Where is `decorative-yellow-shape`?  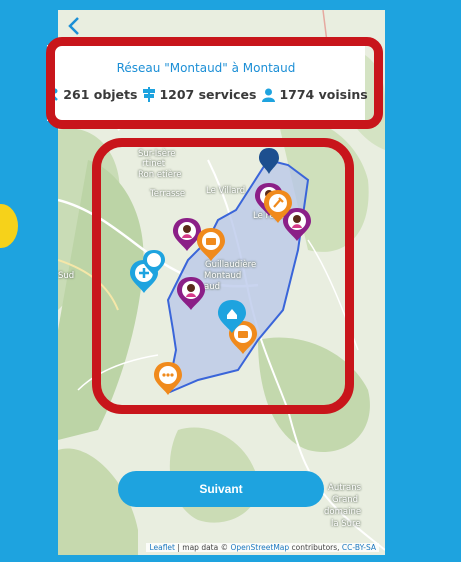 decorative-yellow-shape is located at coordinates (9, 226).